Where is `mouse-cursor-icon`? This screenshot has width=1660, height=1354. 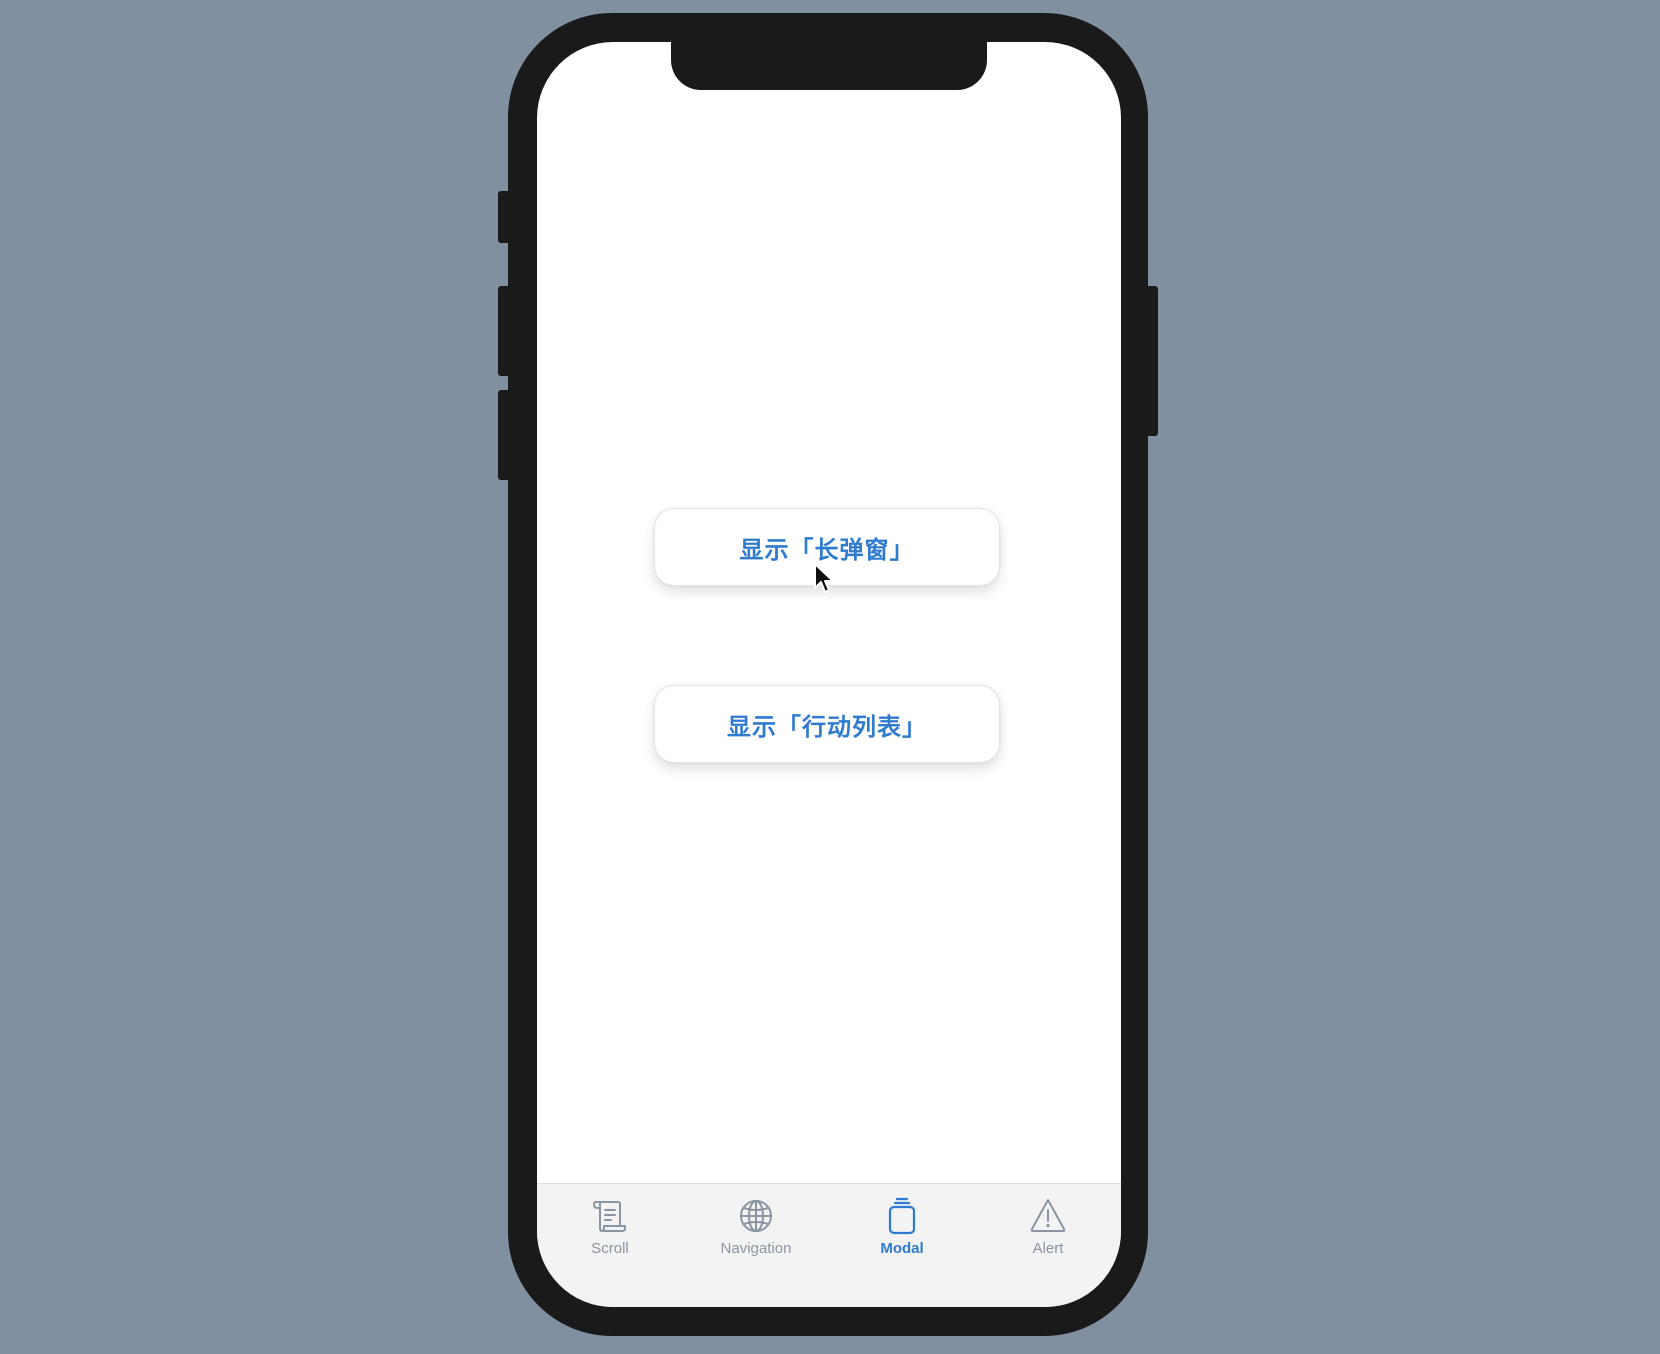 mouse-cursor-icon is located at coordinates (824, 578).